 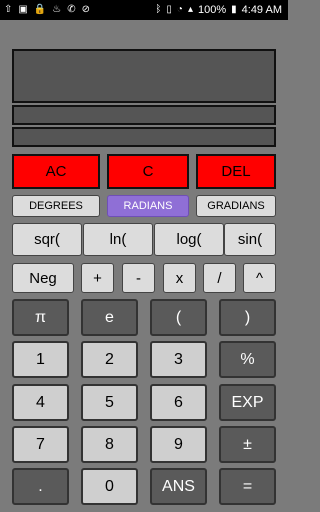 I want to click on digit-5-button: 5, so click(x=109, y=402).